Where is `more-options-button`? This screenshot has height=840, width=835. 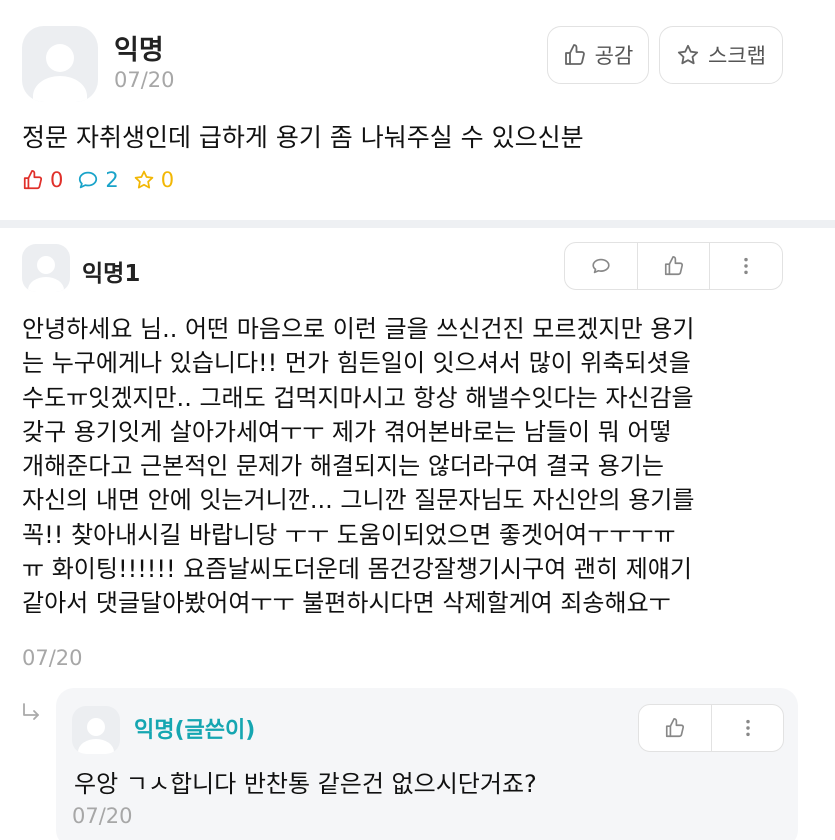
more-options-button is located at coordinates (745, 266).